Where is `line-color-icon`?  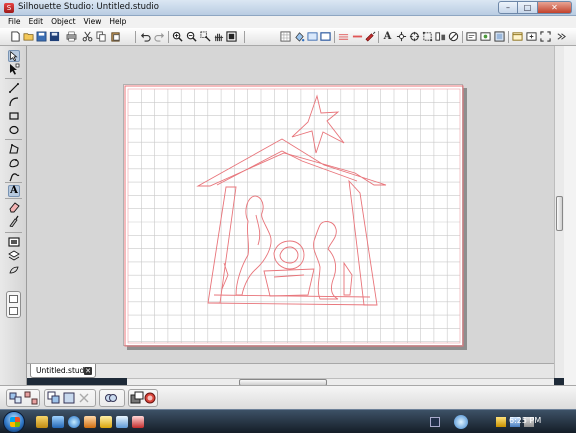 line-color-icon is located at coordinates (312, 36).